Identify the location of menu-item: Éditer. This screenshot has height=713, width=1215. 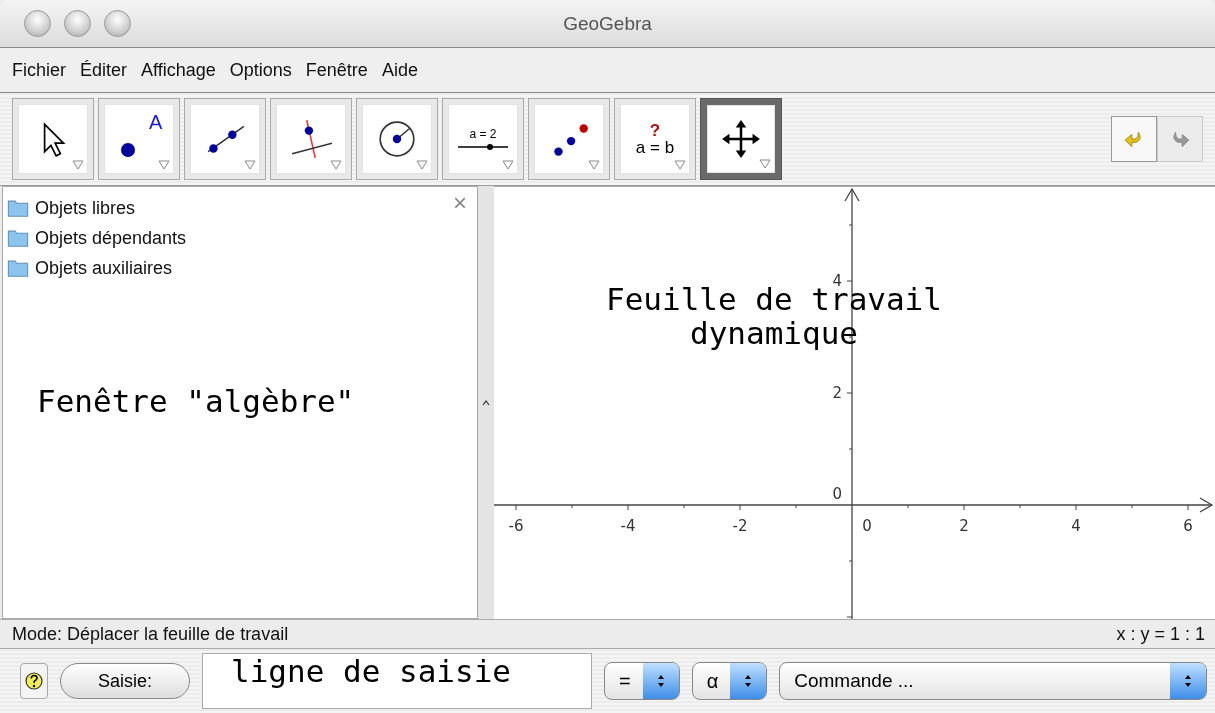
(104, 70).